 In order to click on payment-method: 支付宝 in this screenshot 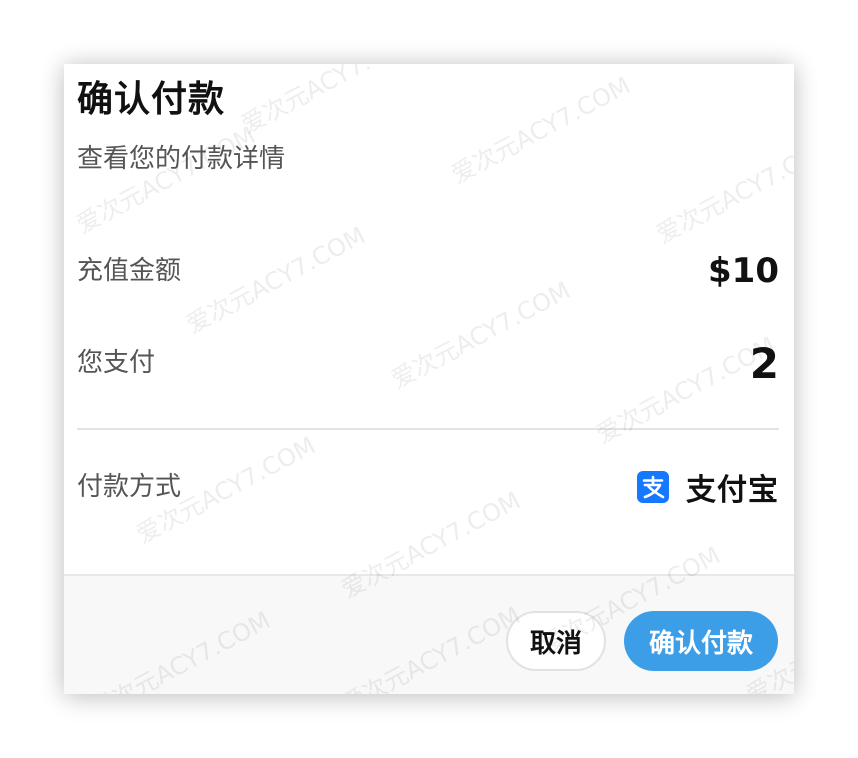, I will do `click(708, 487)`.